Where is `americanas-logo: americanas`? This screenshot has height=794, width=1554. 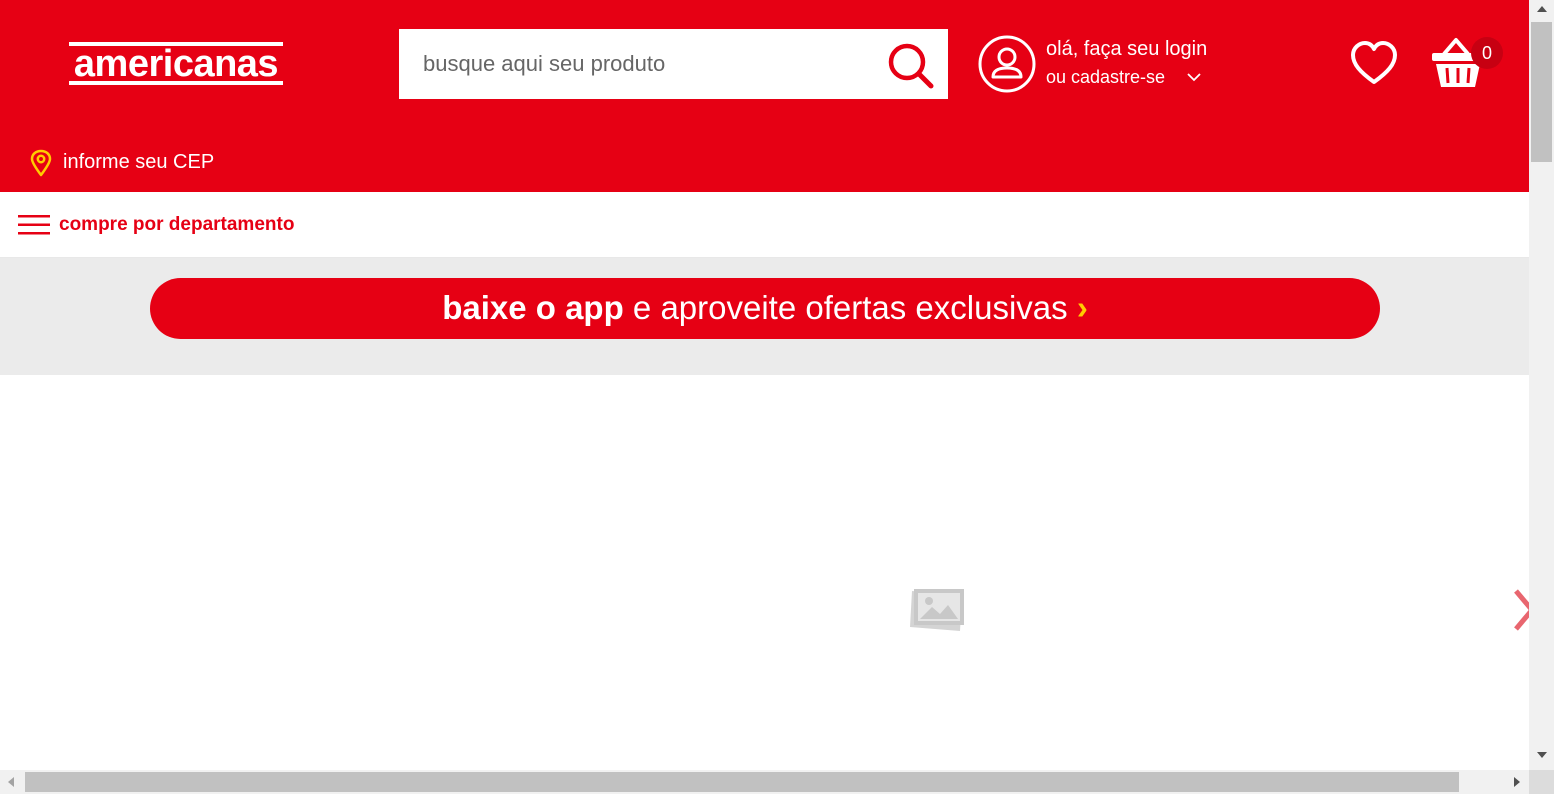 americanas-logo: americanas is located at coordinates (176, 64).